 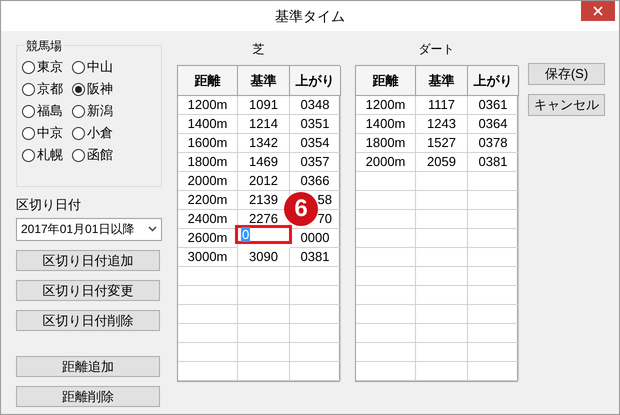 I want to click on table-cell: 1200m, so click(x=208, y=105).